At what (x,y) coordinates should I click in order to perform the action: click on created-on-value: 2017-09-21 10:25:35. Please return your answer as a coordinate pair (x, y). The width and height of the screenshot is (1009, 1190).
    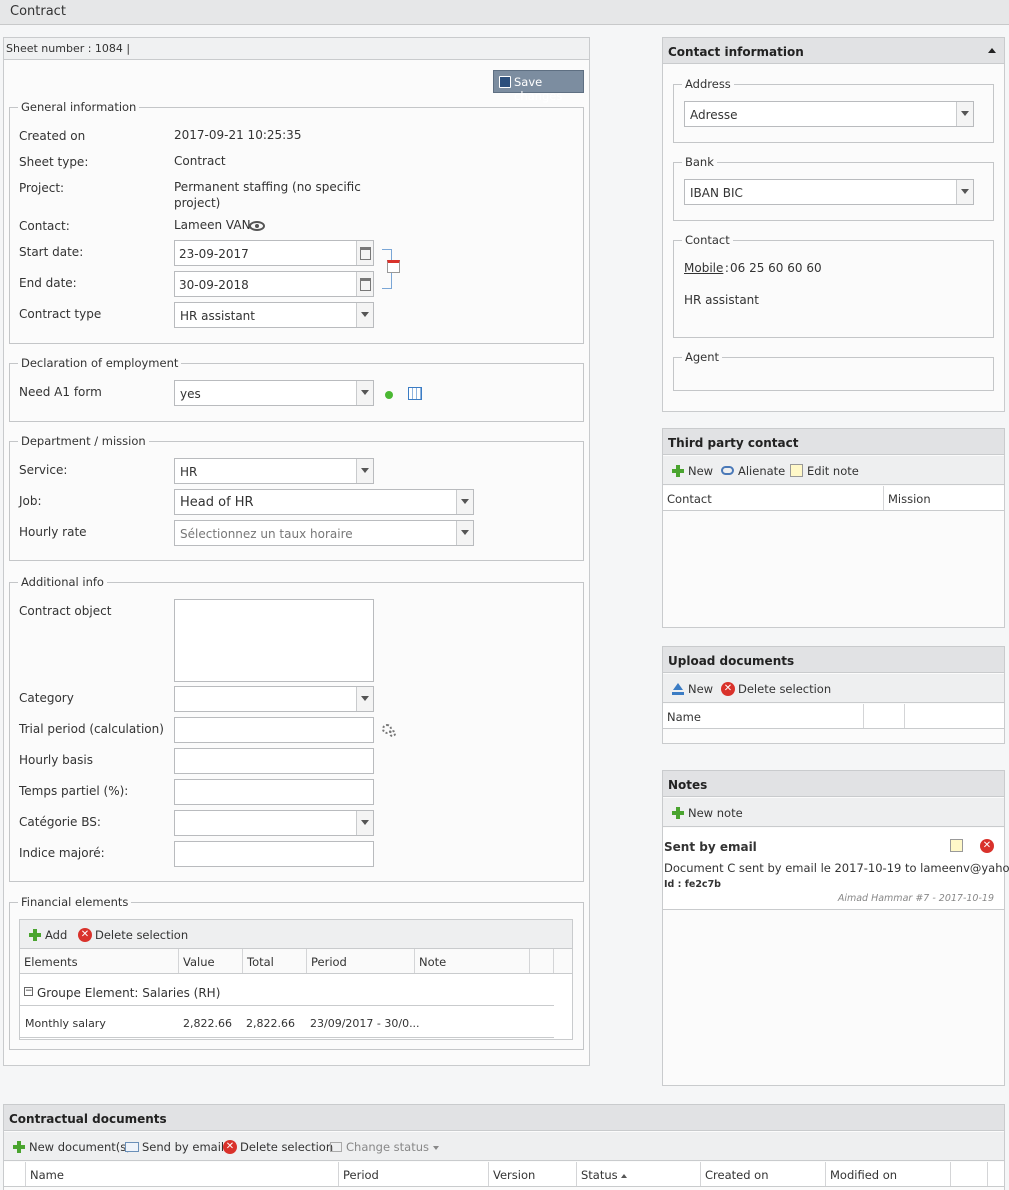
    Looking at the image, I should click on (238, 135).